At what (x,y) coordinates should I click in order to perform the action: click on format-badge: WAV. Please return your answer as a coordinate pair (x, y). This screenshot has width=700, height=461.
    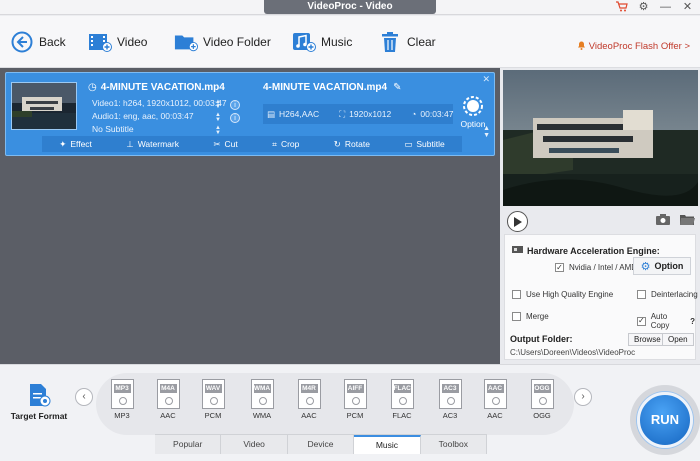
    Looking at the image, I should click on (213, 388).